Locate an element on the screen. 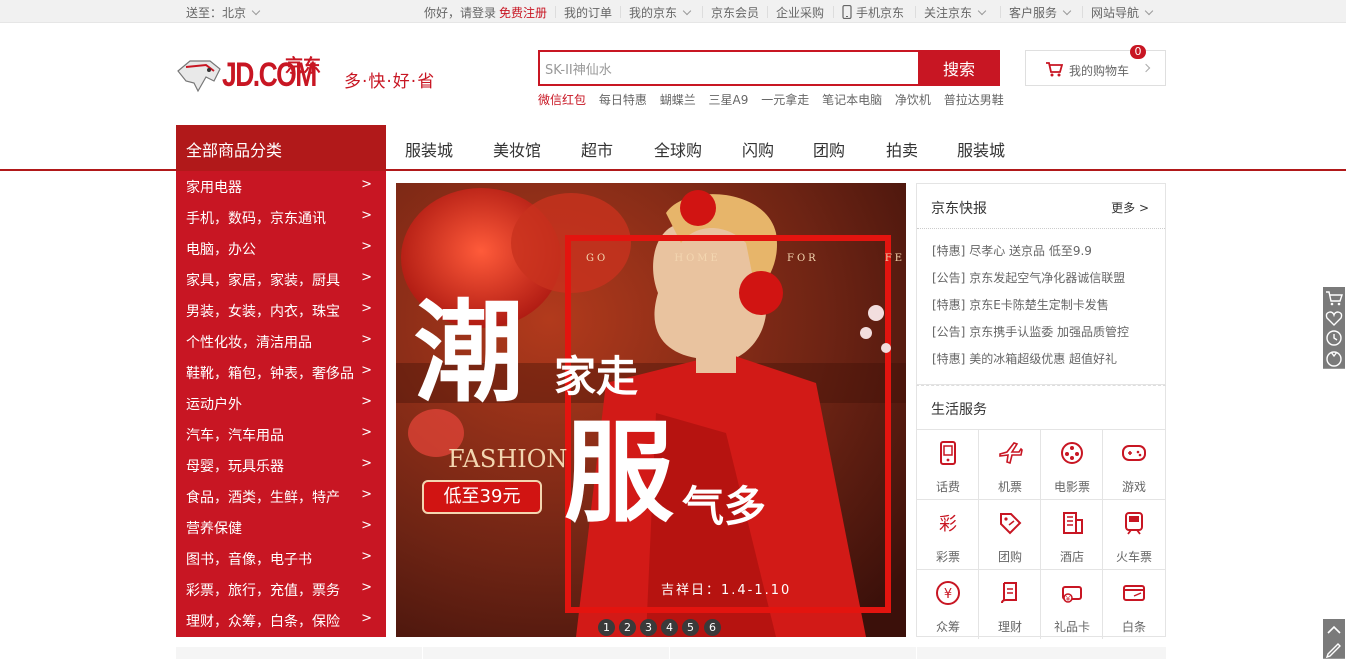  category-item: 母婴，玩具乐器 > is located at coordinates (281, 465).